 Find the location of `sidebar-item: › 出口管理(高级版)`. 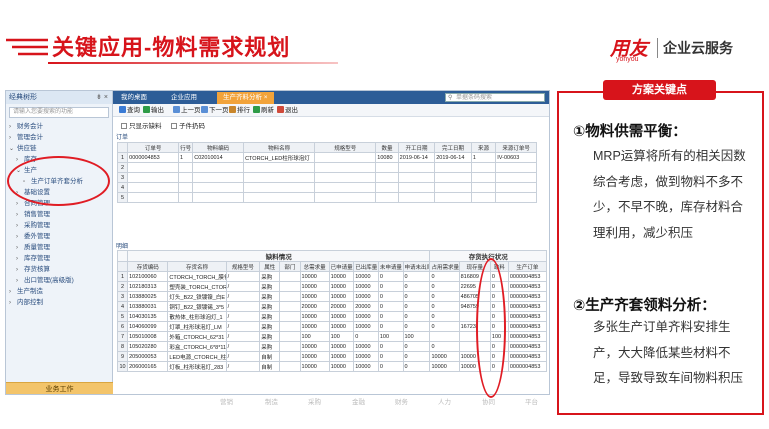

sidebar-item: › 出口管理(高级版) is located at coordinates (59, 280).